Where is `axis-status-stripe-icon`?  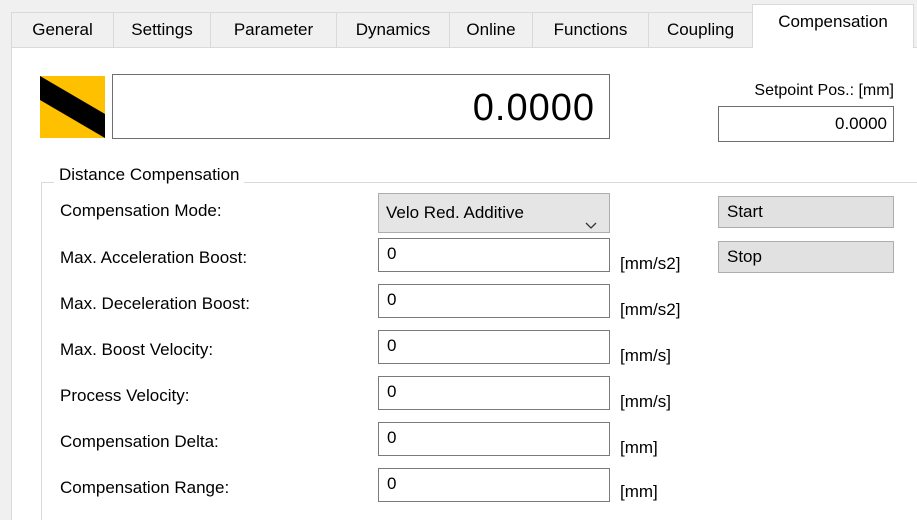 axis-status-stripe-icon is located at coordinates (72, 107).